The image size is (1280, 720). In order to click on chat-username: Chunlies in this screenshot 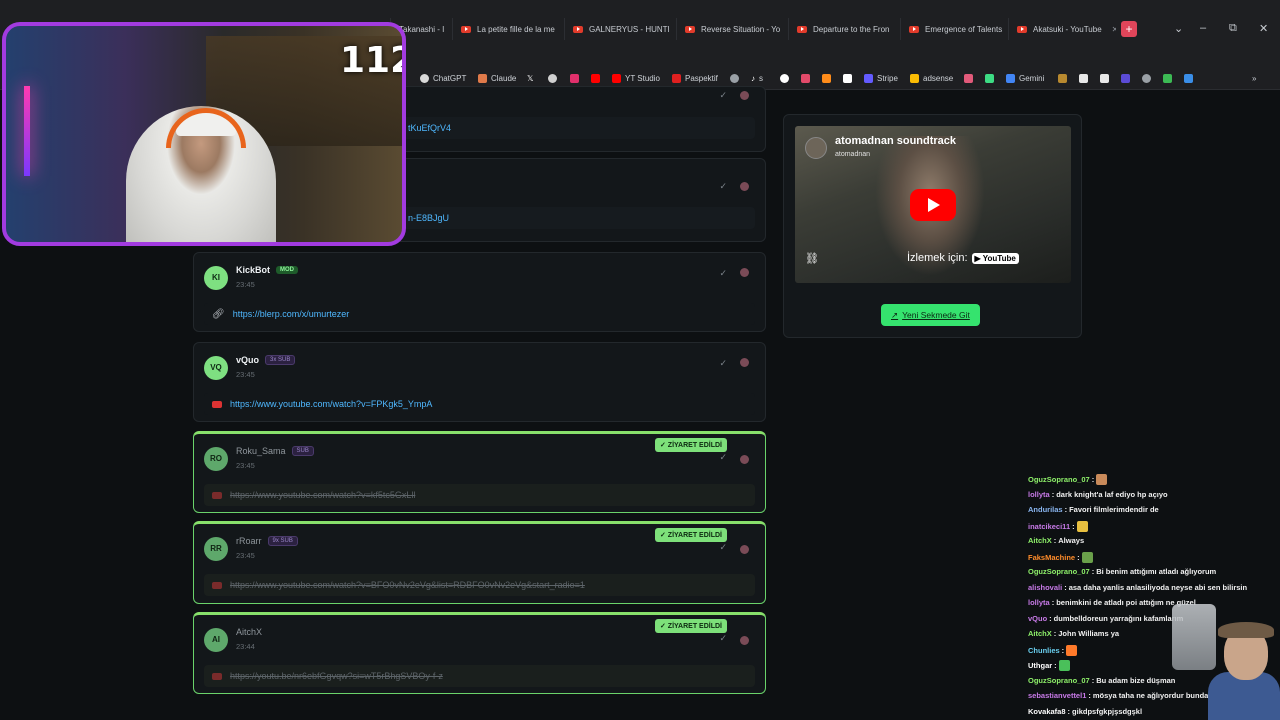, I will do `click(1044, 650)`.